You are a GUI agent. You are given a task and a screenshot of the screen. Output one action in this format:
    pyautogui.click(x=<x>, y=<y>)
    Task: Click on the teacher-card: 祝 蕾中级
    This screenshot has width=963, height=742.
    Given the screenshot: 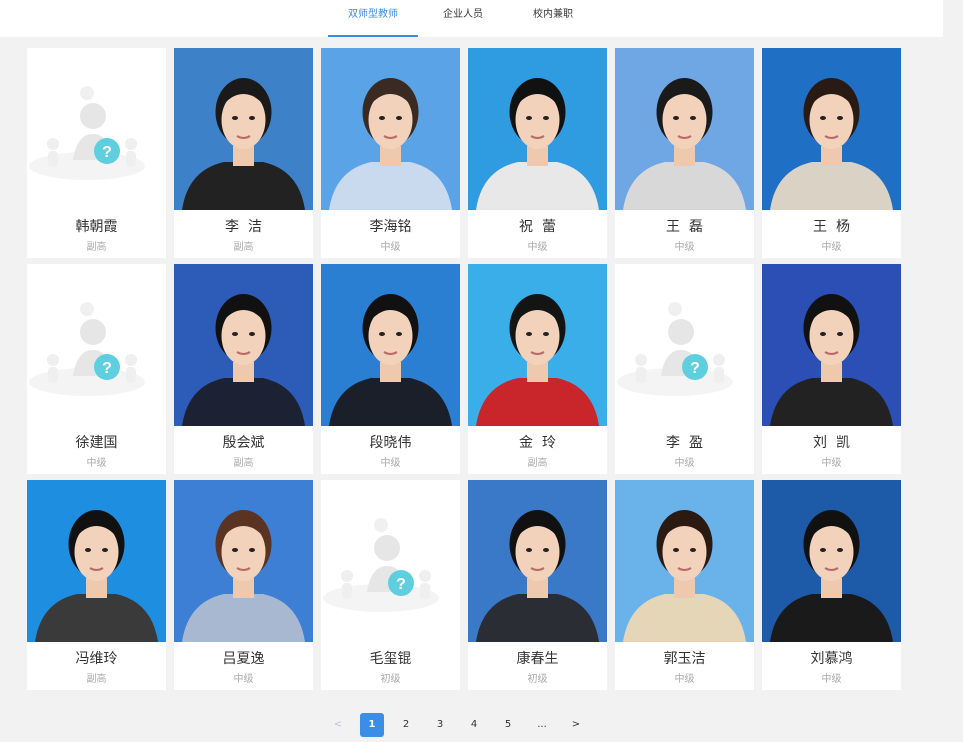 What is the action you would take?
    pyautogui.click(x=537, y=153)
    